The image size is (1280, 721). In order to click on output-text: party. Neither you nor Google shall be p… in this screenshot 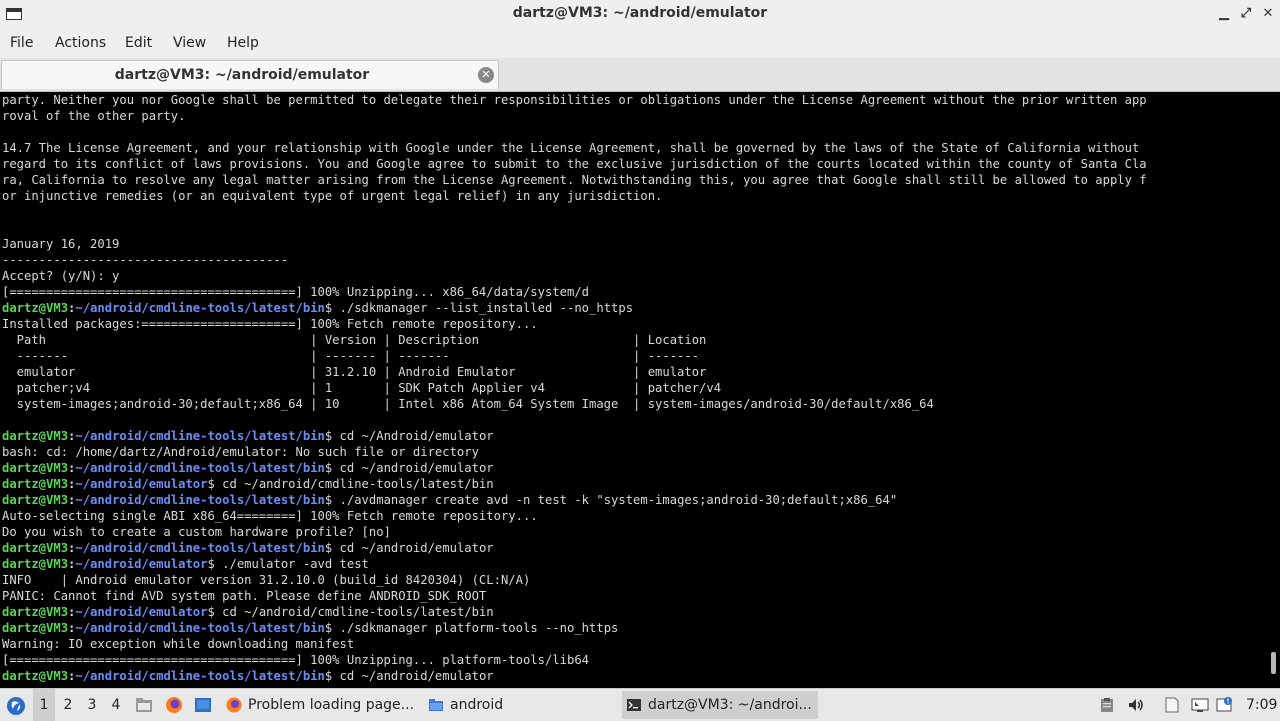, I will do `click(574, 100)`.